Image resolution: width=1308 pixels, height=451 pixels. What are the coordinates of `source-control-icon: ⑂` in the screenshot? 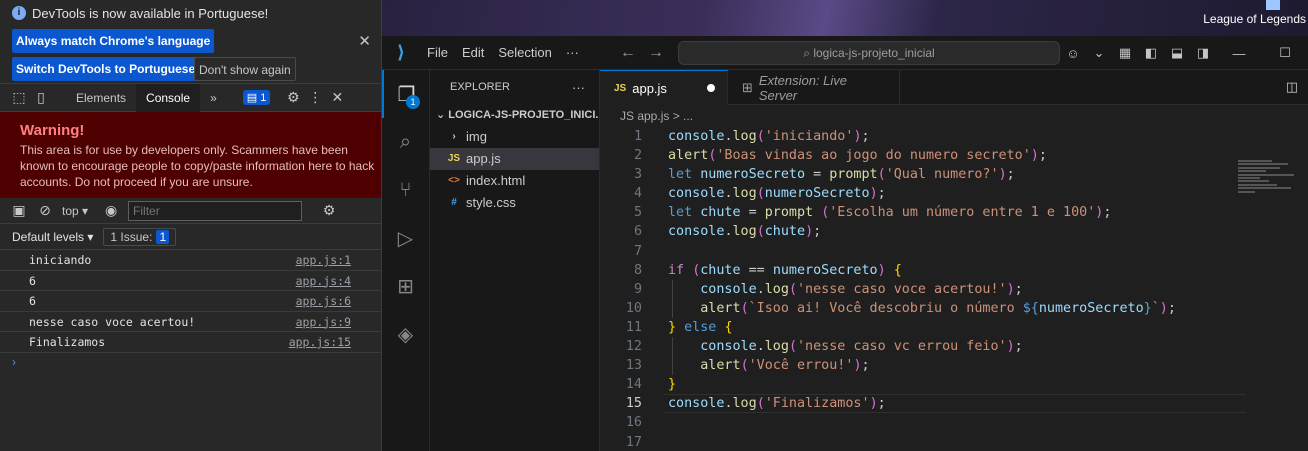 It's located at (405, 190).